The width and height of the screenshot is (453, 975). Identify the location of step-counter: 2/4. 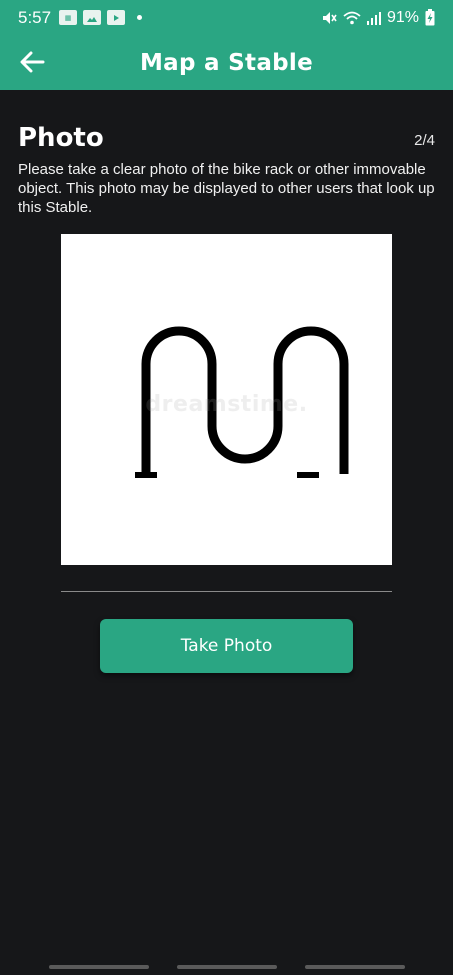
(424, 140).